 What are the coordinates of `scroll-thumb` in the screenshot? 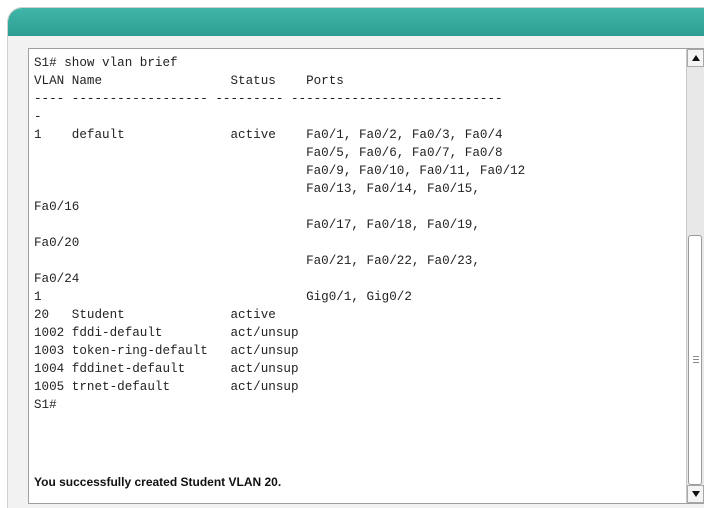 It's located at (695, 360).